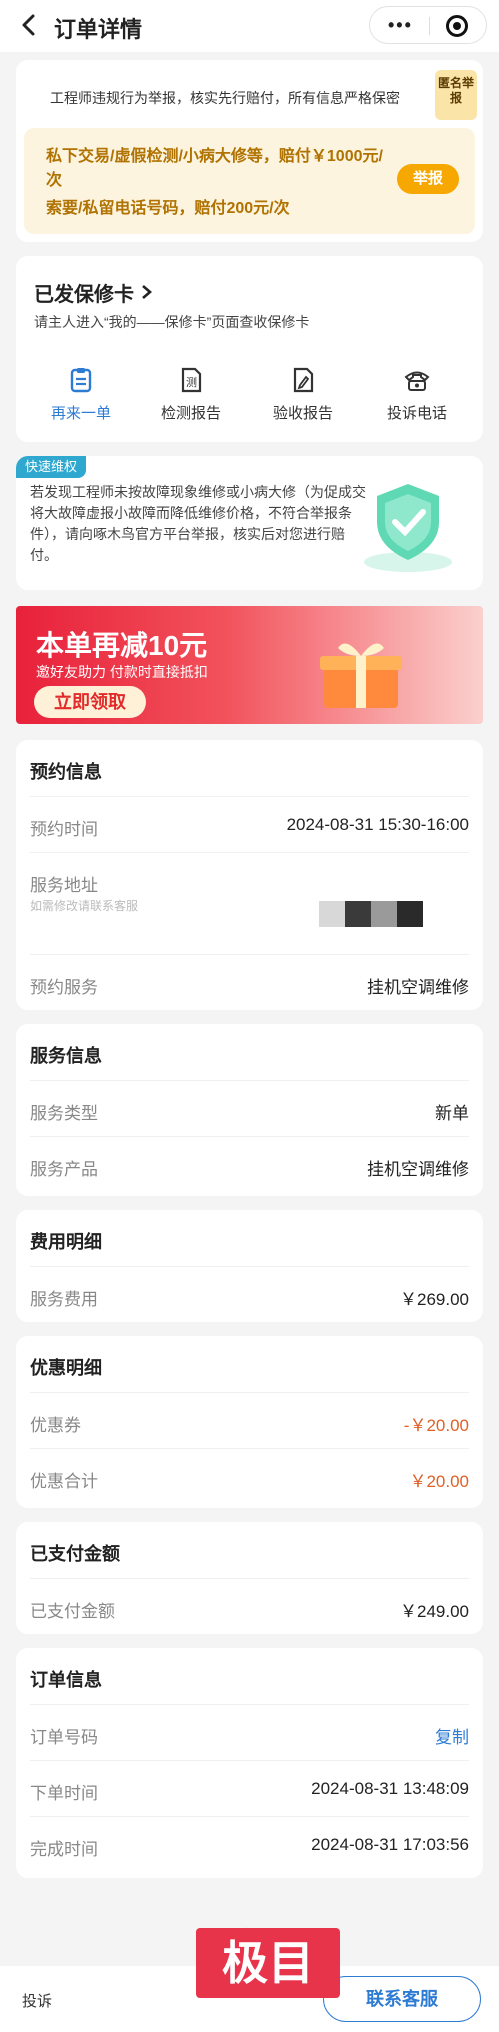 Image resolution: width=499 pixels, height=2032 pixels. What do you see at coordinates (249, 903) in the screenshot?
I see `address-row: 服务地址 如需修改请联系客服` at bounding box center [249, 903].